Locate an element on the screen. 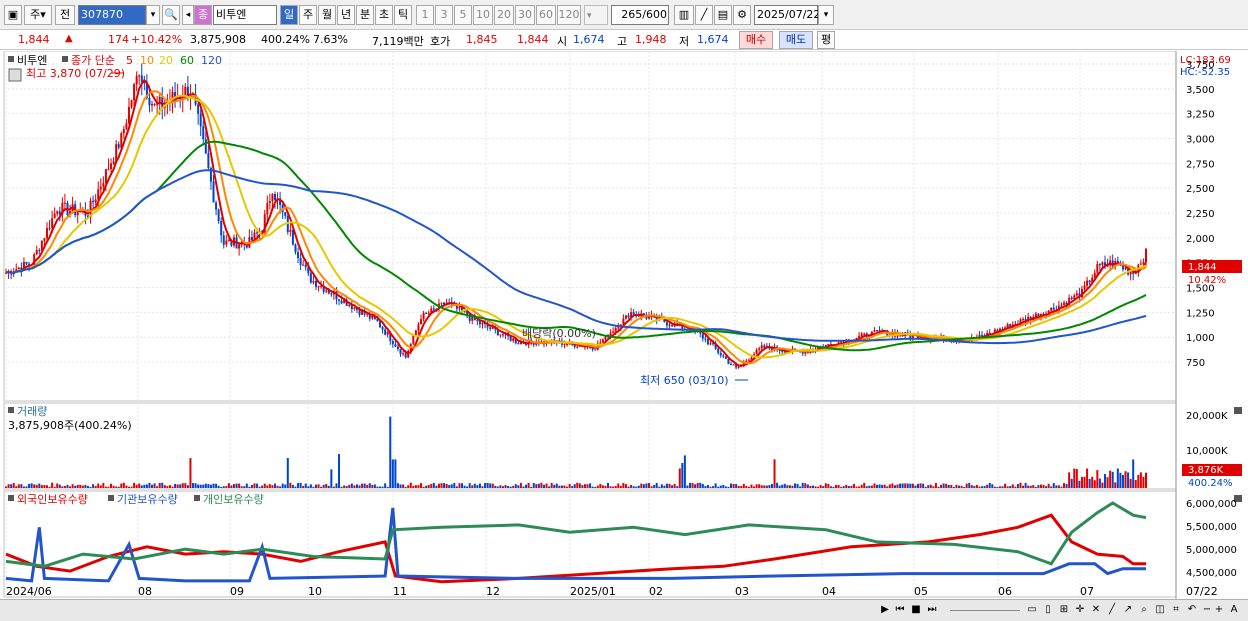  forward-icon: ⏭ is located at coordinates (932, 610).